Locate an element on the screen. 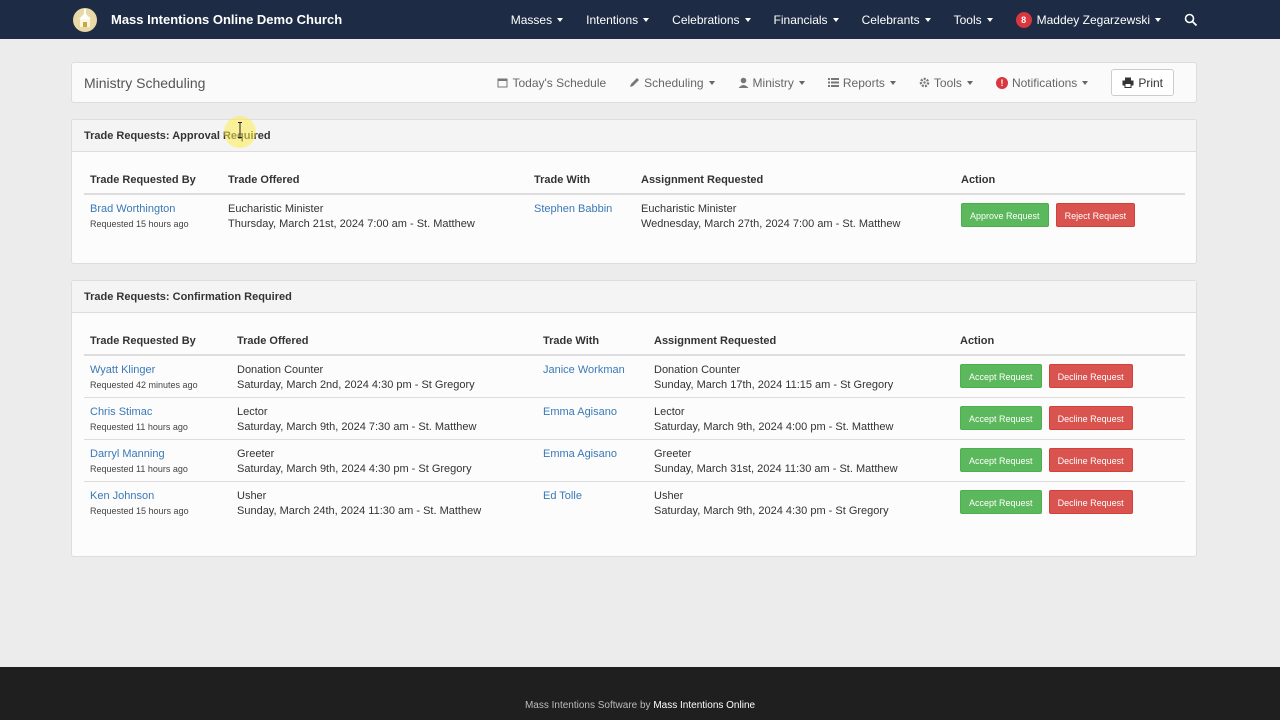 The width and height of the screenshot is (1280, 720). requester-link: Chris Stimac is located at coordinates (157, 412).